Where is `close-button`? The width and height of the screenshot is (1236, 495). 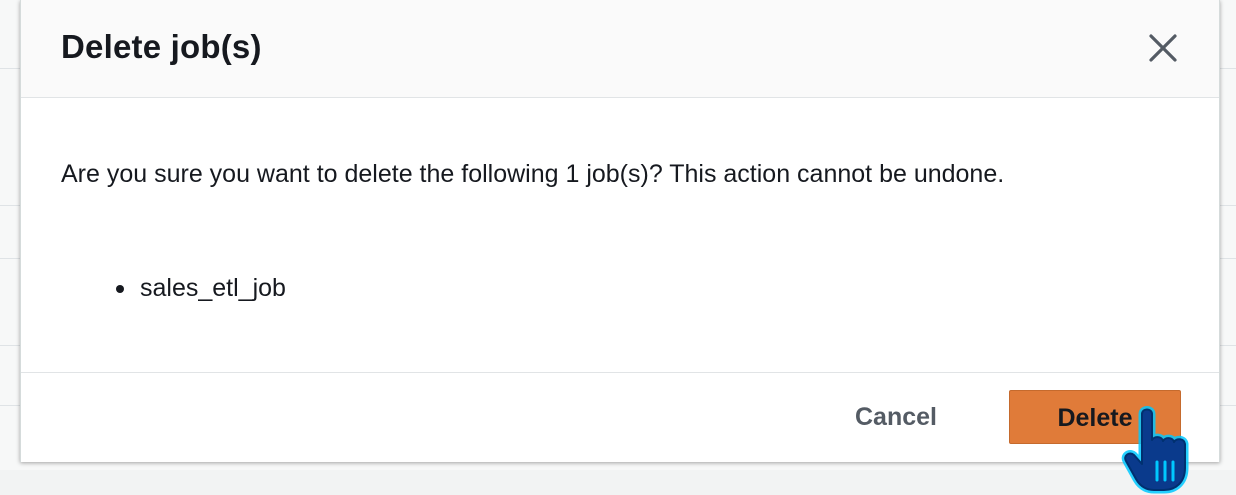
close-button is located at coordinates (1163, 48).